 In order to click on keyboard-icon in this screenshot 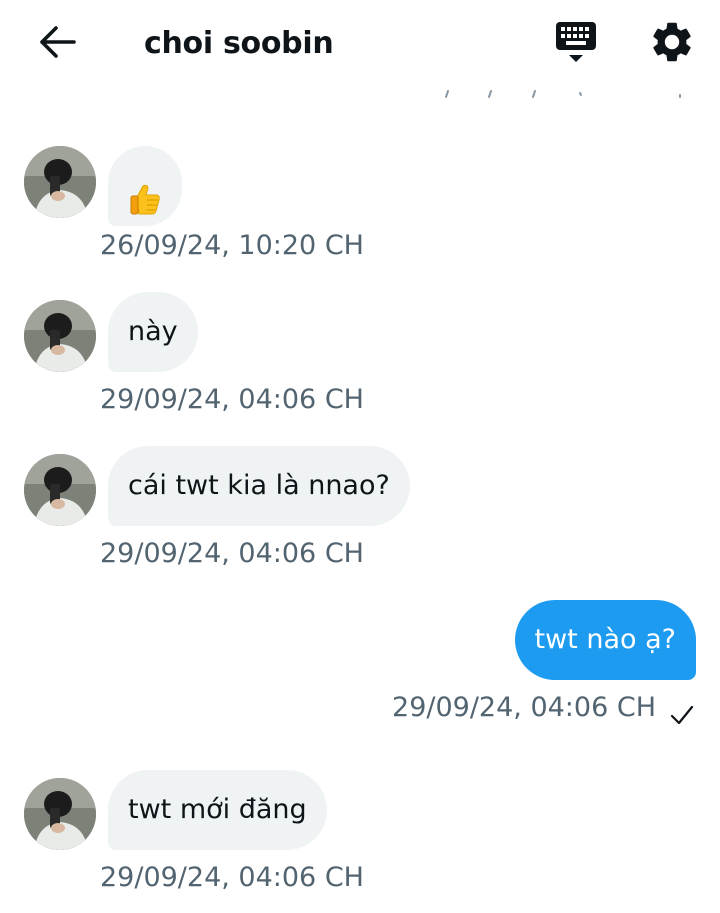, I will do `click(576, 42)`.